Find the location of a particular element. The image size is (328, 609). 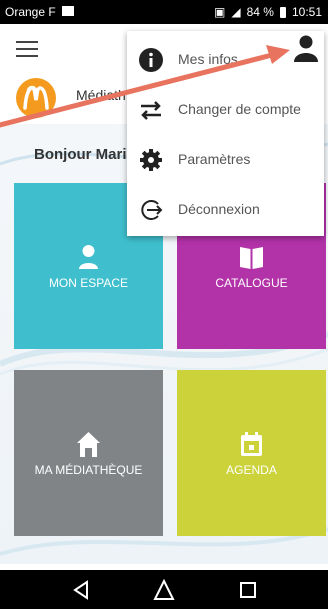

annotation-arrow is located at coordinates (145, 86).